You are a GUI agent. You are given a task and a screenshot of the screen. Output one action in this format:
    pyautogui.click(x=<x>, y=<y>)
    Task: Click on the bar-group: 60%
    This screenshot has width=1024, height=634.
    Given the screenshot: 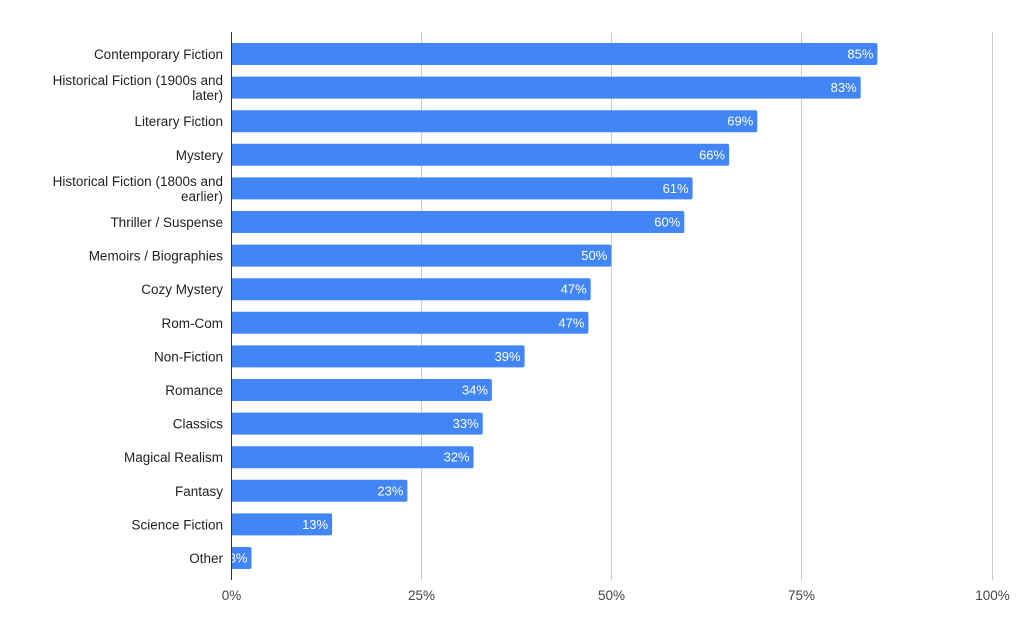 What is the action you would take?
    pyautogui.click(x=458, y=222)
    